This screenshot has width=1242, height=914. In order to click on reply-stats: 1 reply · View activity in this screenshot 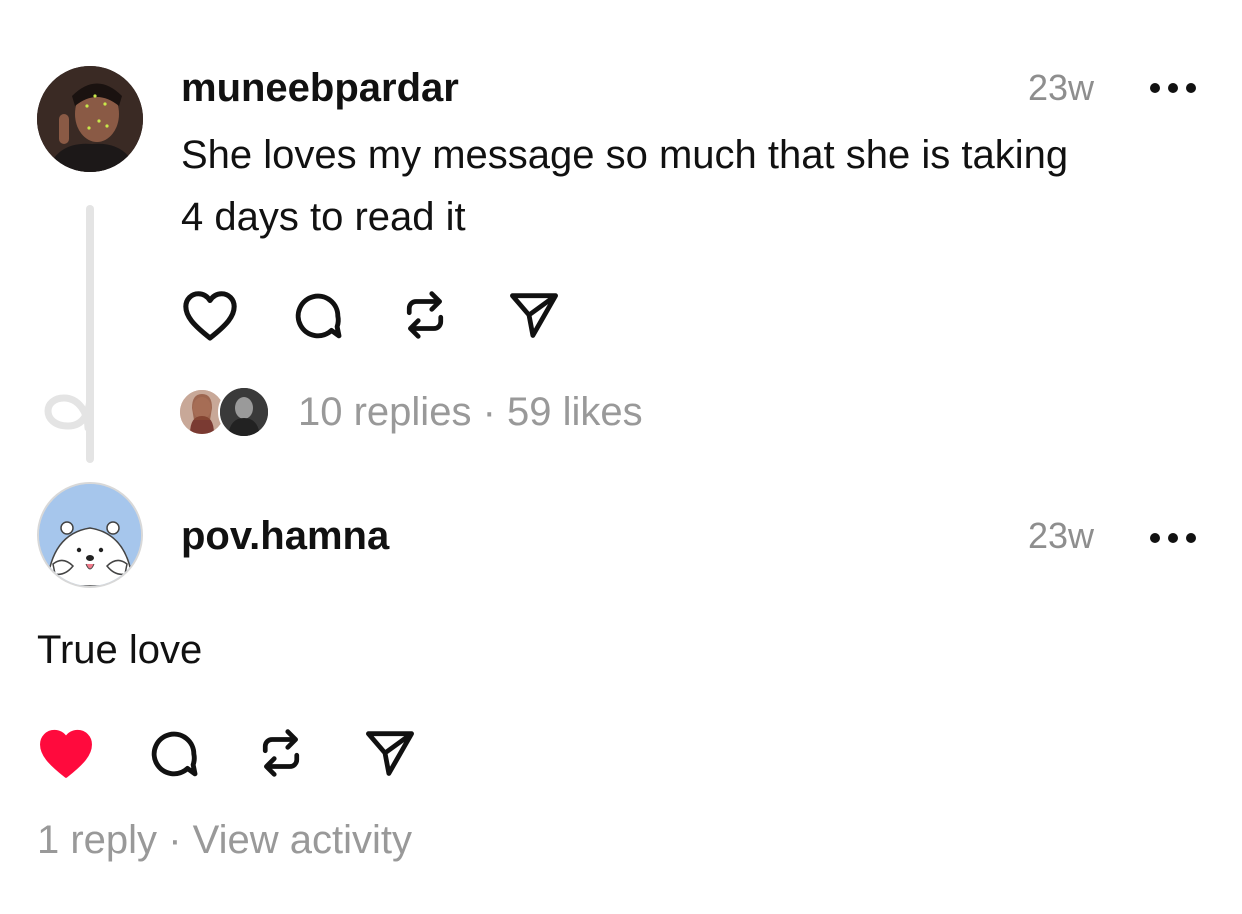, I will do `click(224, 840)`.